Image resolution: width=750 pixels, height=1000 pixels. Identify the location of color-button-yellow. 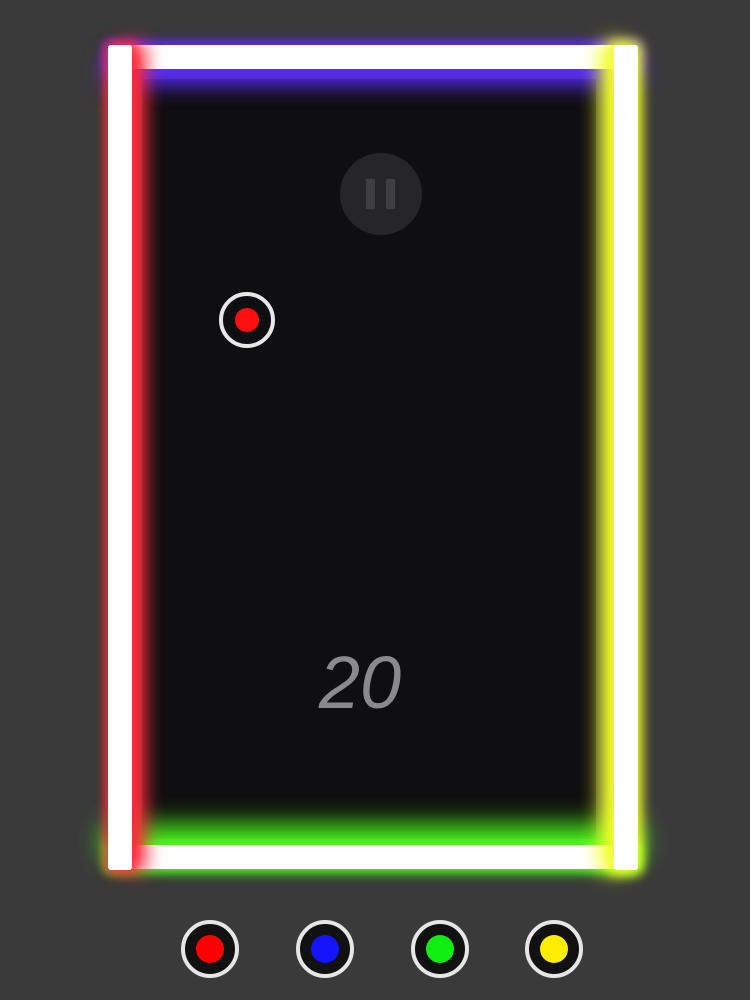
(554, 949).